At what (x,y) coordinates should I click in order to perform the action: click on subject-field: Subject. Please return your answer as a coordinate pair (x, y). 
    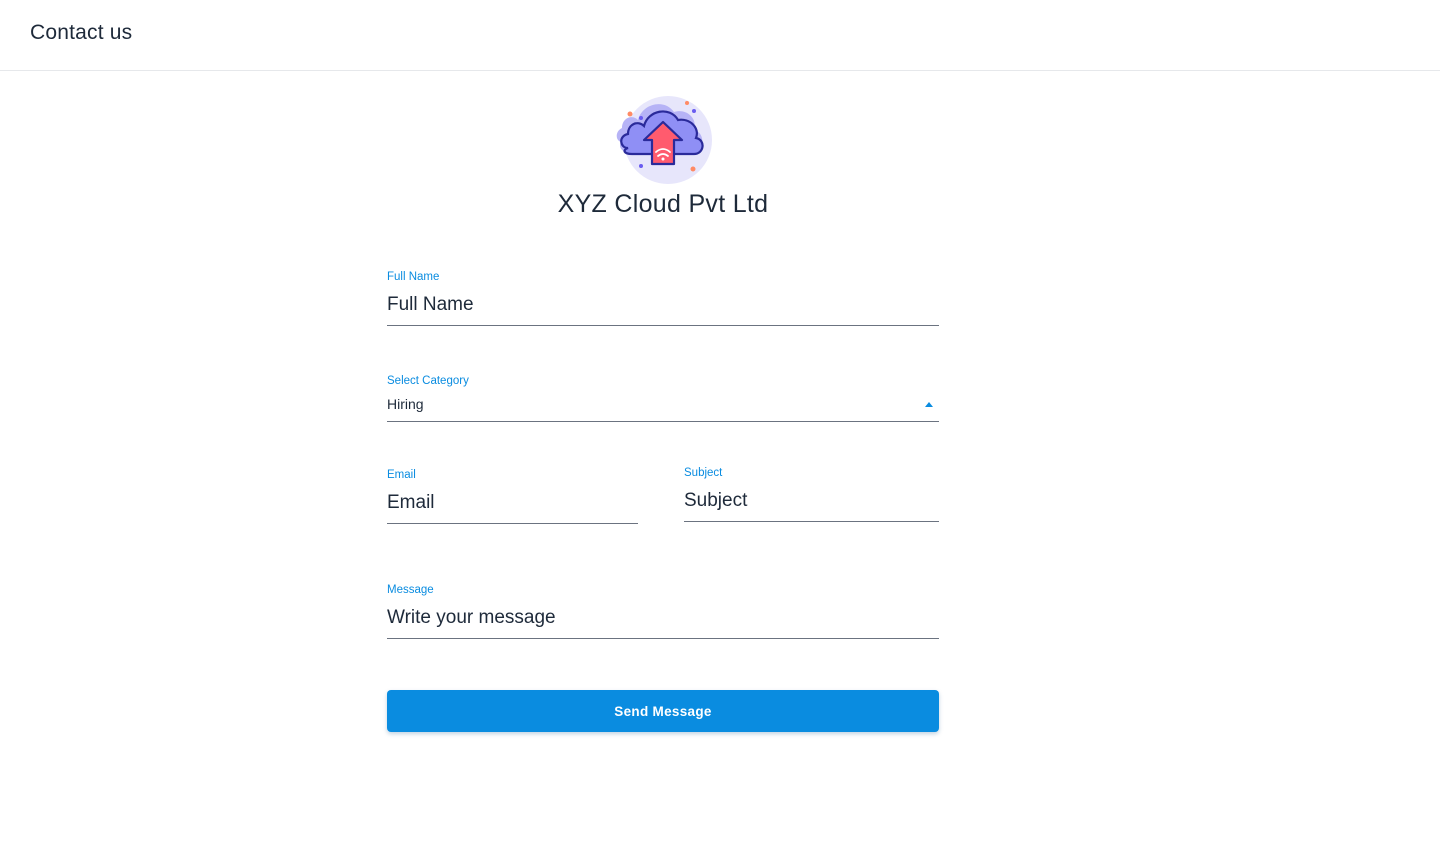
    Looking at the image, I should click on (811, 494).